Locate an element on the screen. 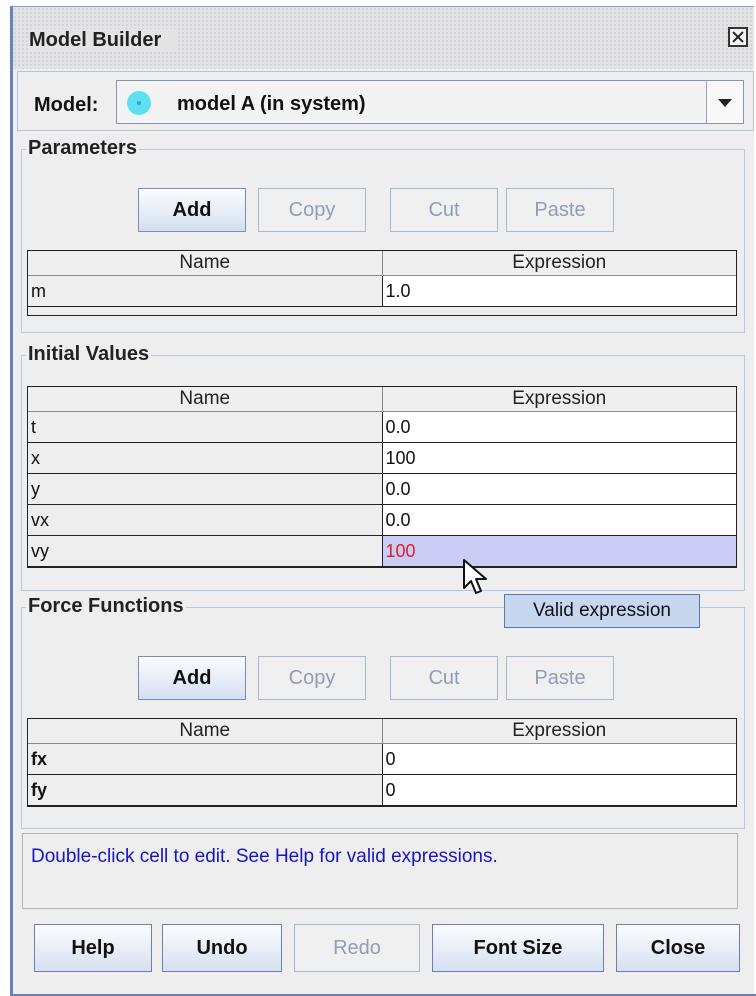  expression-cell: 1.0 is located at coordinates (559, 291).